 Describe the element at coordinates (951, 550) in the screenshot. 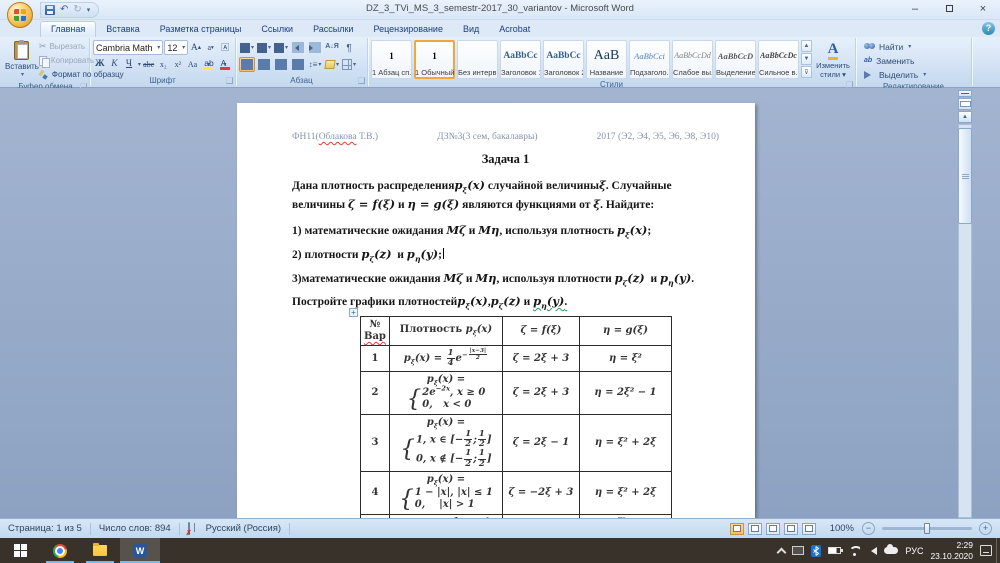

I see `clock: 2:29 23.10.2020` at that location.